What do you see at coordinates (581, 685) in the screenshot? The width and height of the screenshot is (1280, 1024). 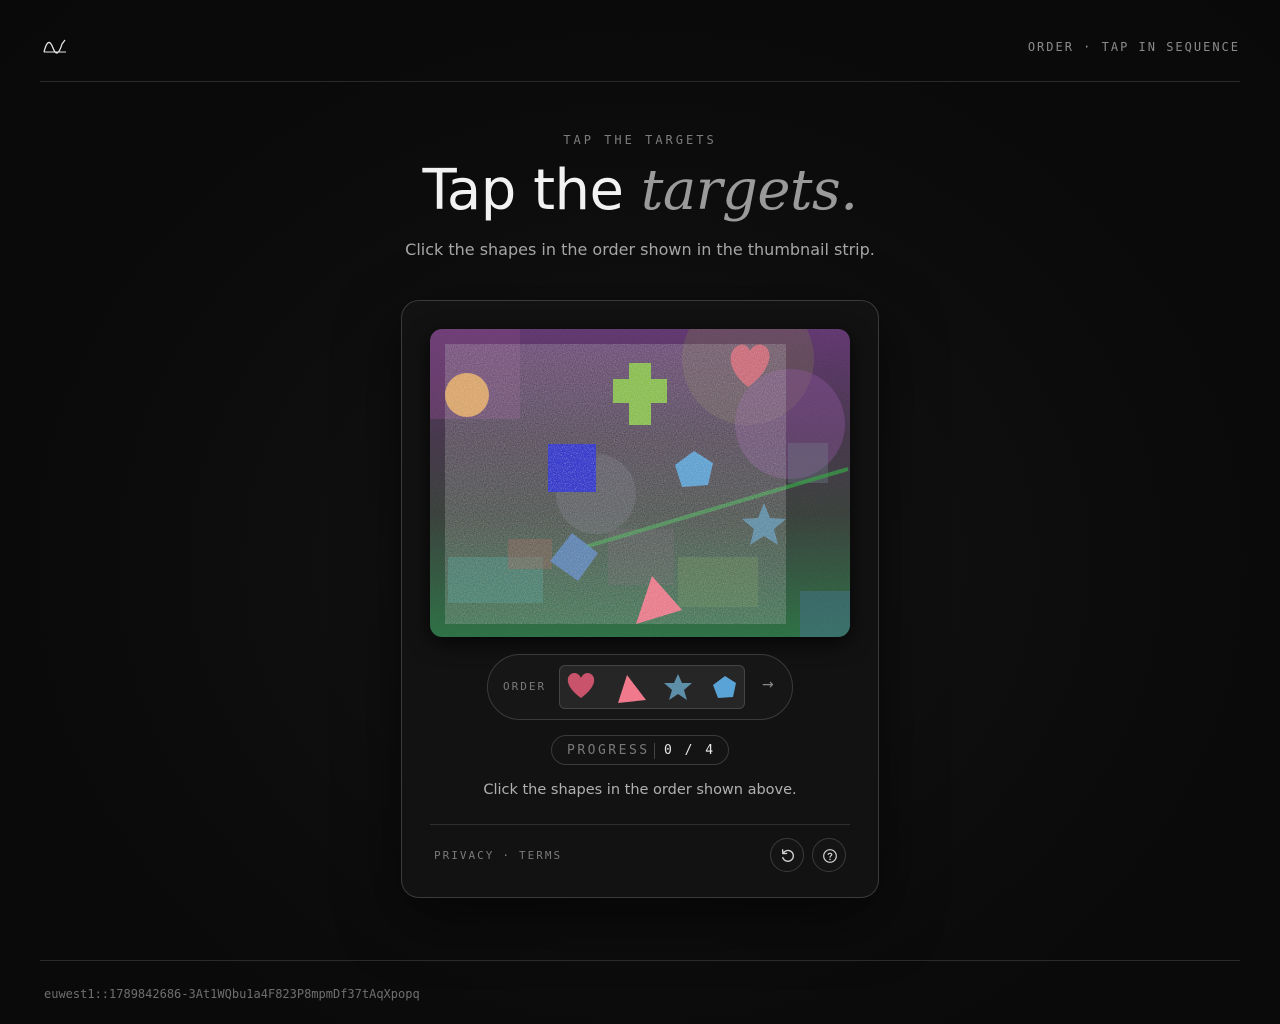 I see `order-heart-icon` at bounding box center [581, 685].